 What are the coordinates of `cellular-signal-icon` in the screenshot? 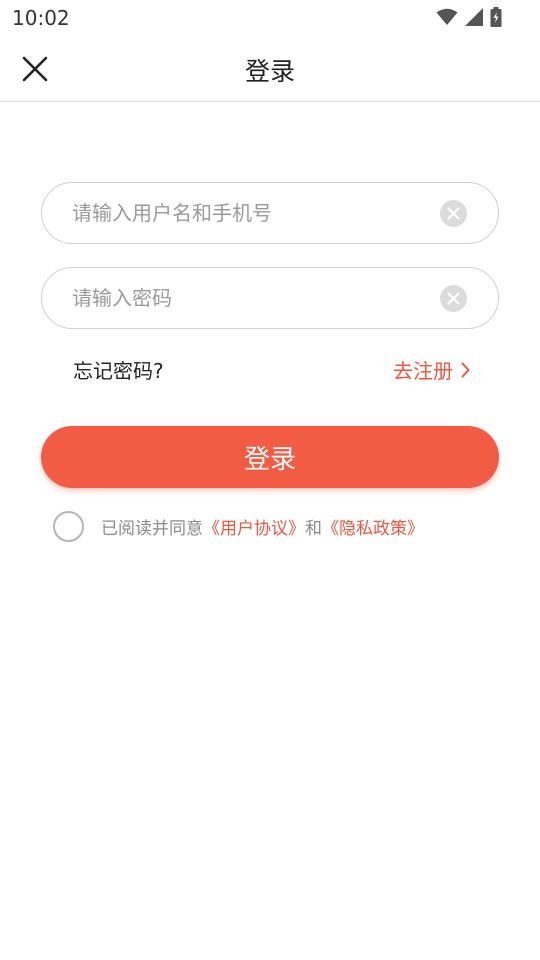 It's located at (474, 17).